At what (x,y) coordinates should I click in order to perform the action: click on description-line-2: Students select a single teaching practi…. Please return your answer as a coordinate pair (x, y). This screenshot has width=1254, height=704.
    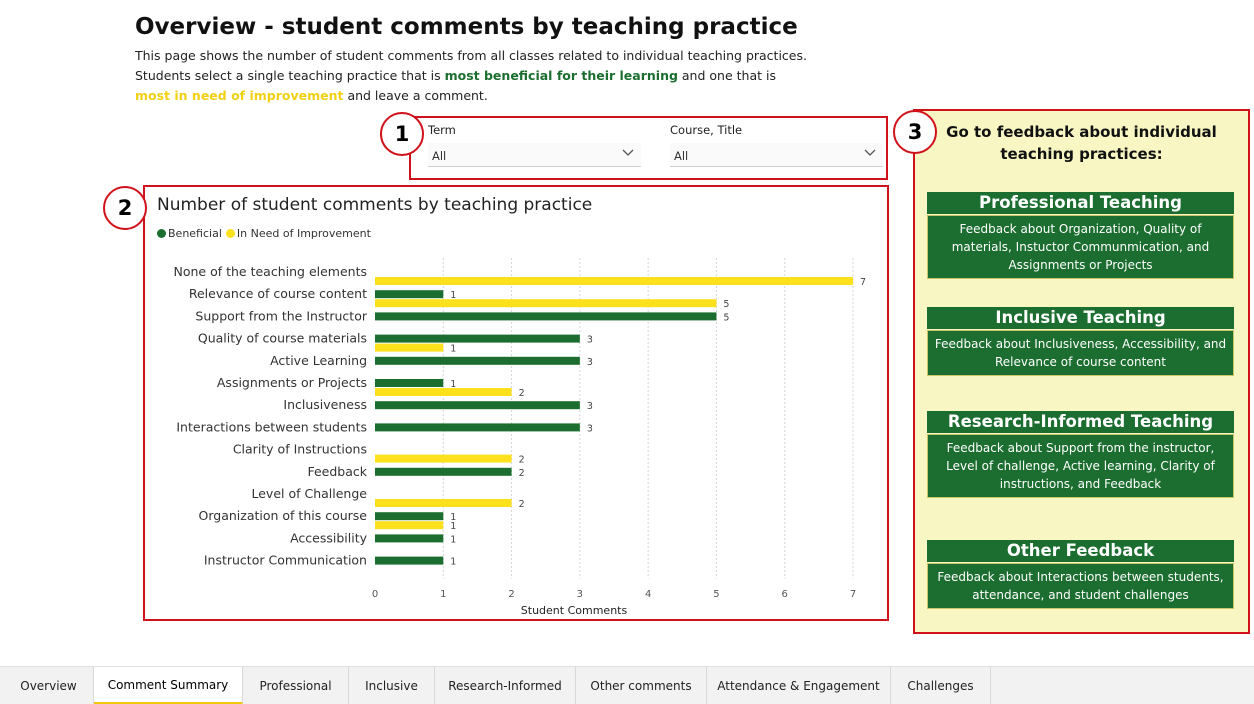
    Looking at the image, I should click on (471, 76).